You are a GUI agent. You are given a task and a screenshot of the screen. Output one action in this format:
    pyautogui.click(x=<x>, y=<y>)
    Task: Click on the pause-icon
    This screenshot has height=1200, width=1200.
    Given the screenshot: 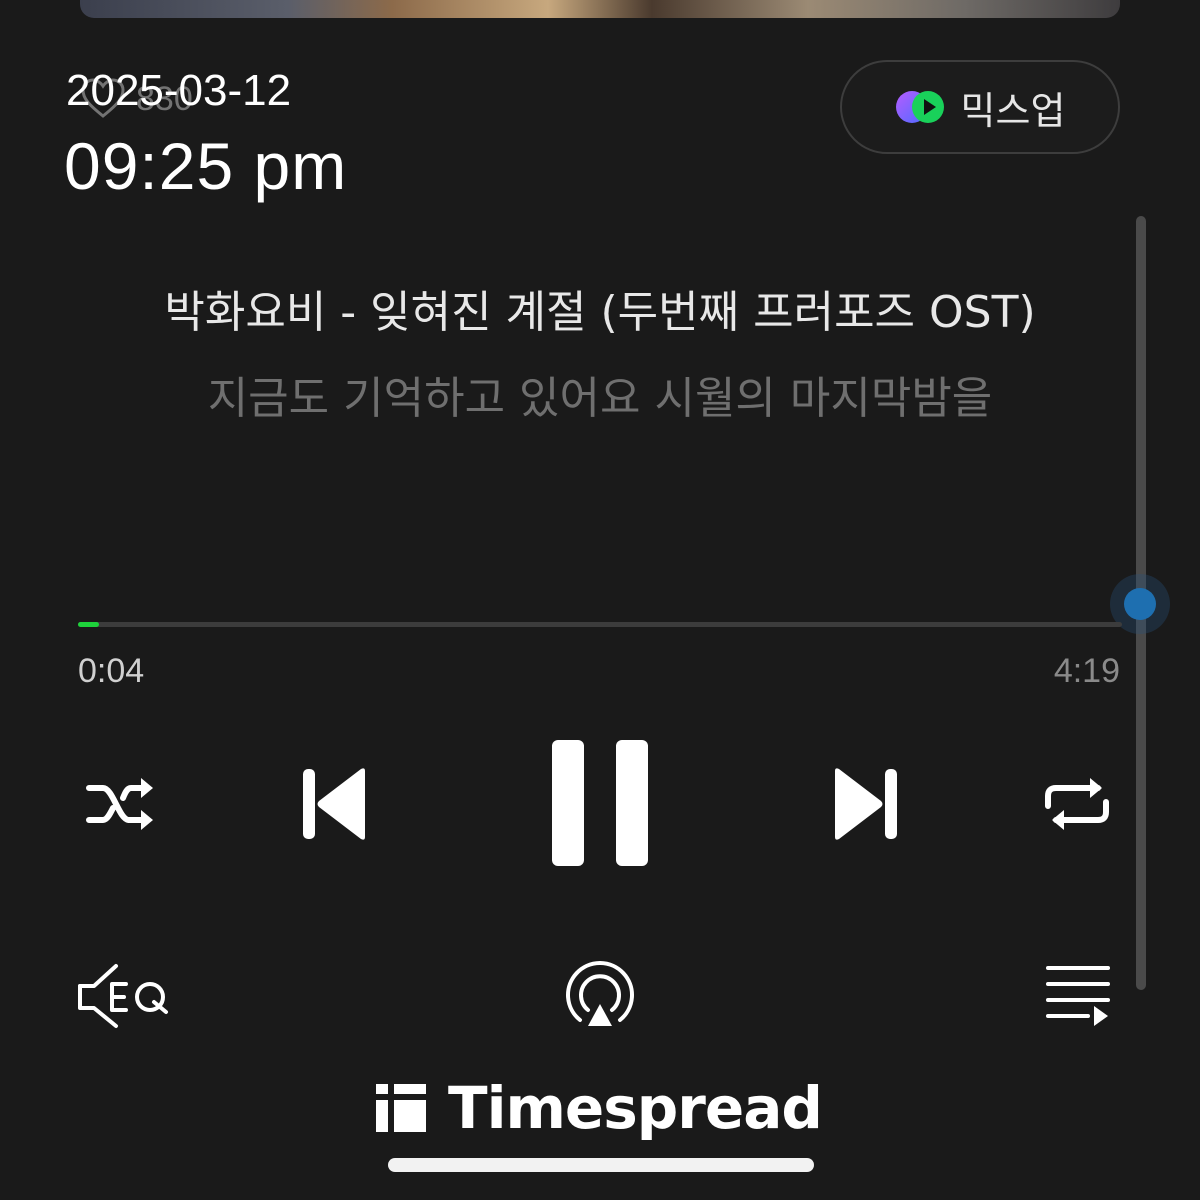 What is the action you would take?
    pyautogui.click(x=600, y=803)
    